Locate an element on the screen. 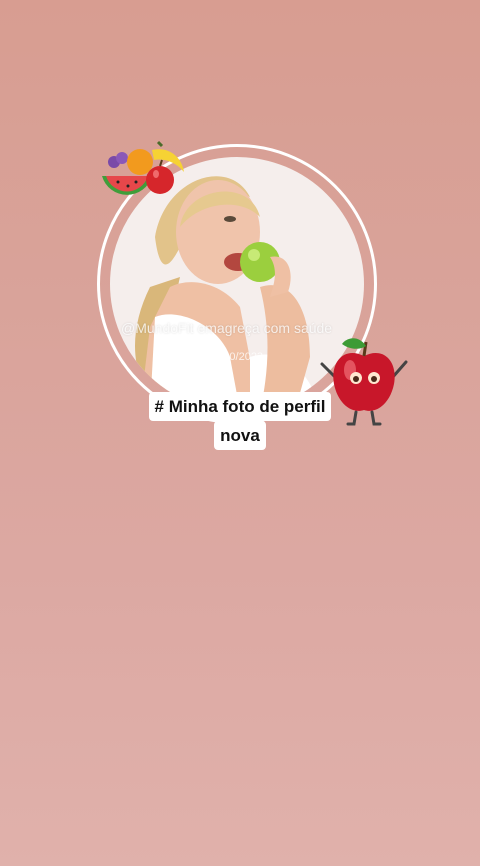  fruit-bundle-sticker is located at coordinates (145, 173).